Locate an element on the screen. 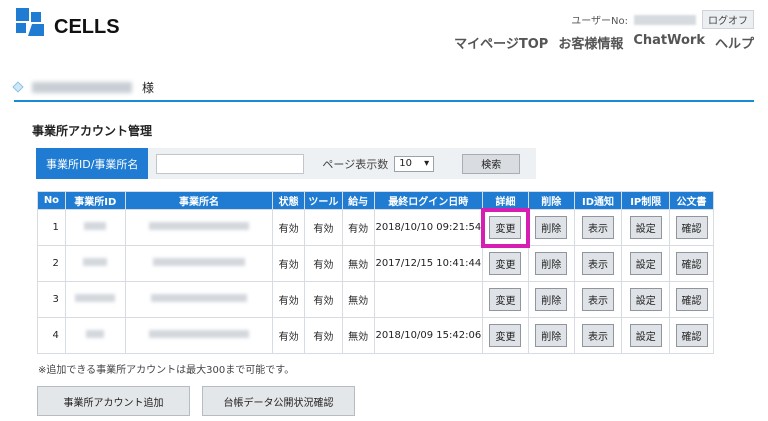  row-no: 1 is located at coordinates (51, 227).